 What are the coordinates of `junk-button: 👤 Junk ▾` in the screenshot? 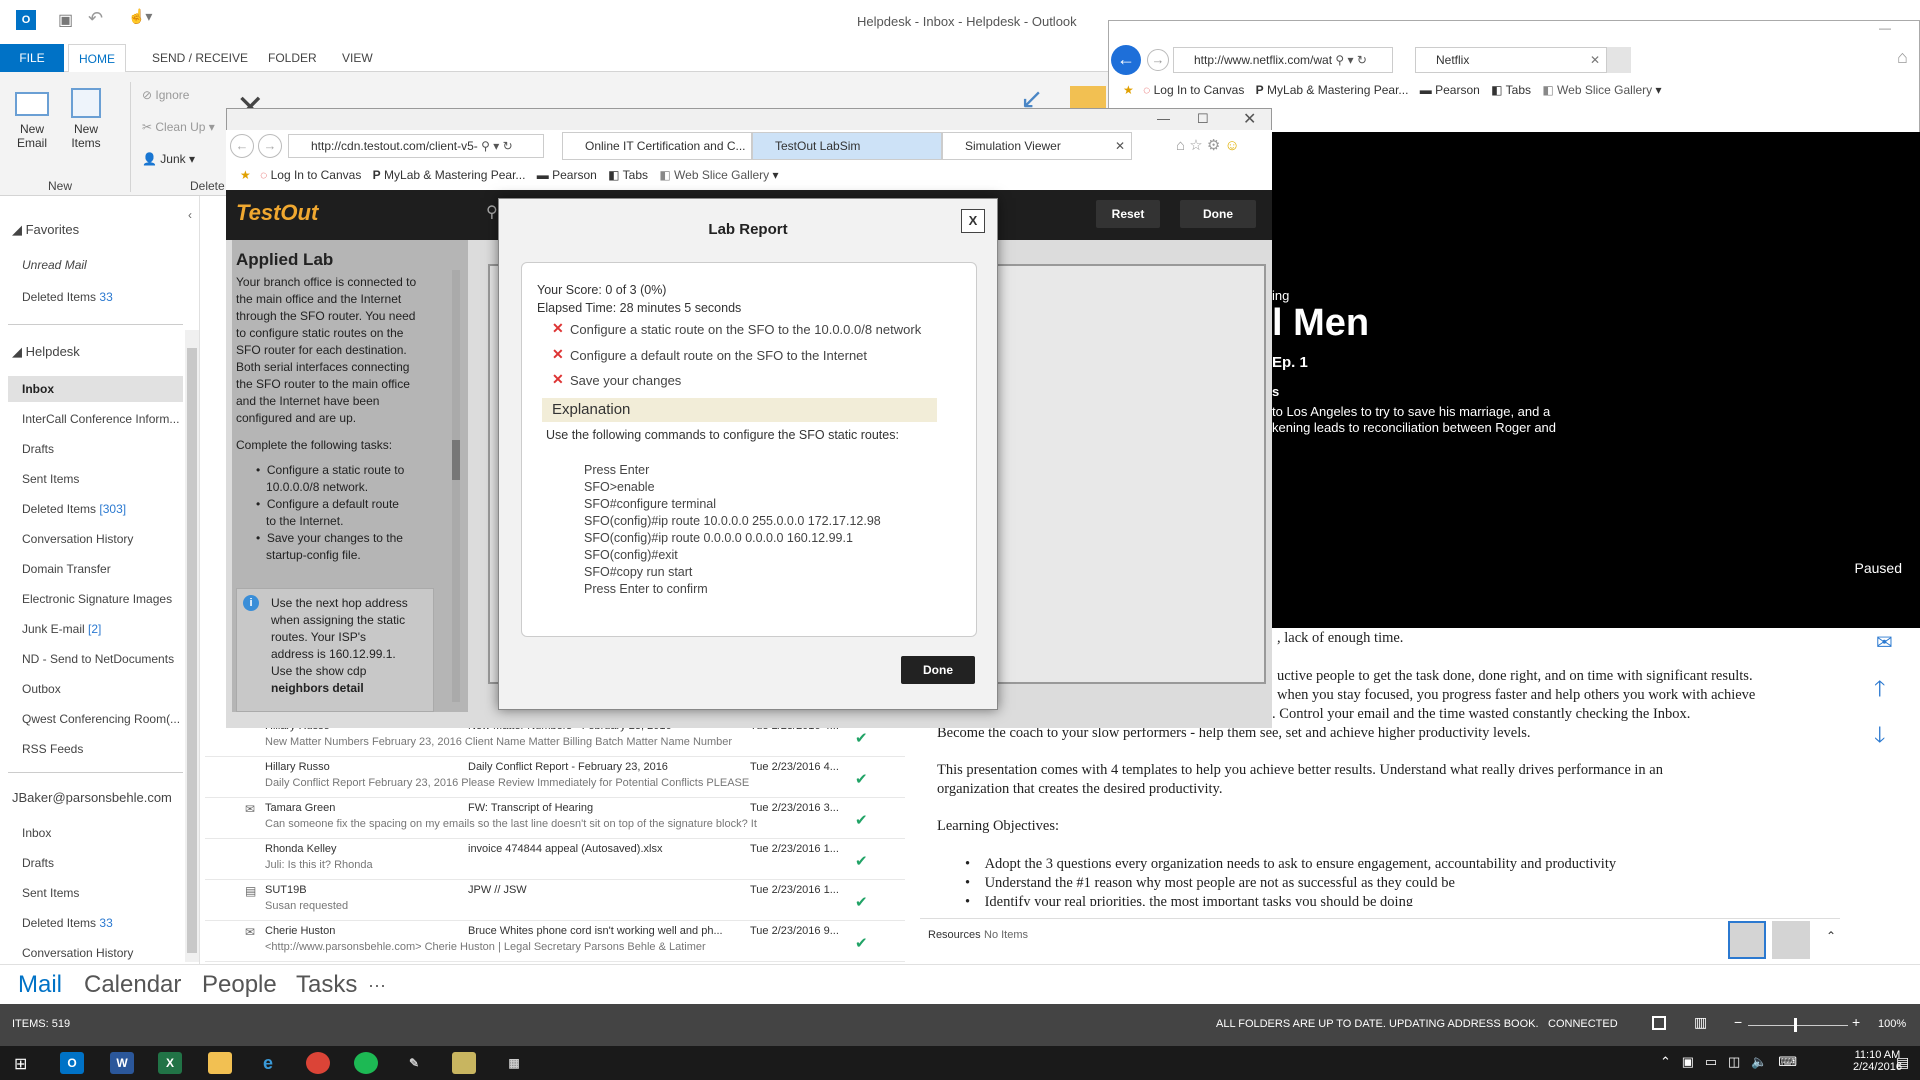 It's located at (168, 159).